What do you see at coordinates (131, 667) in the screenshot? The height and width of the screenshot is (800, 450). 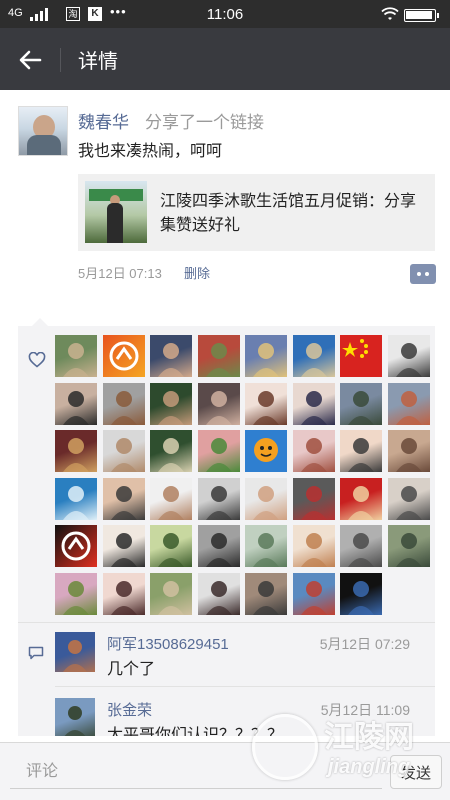 I see `comment-text: 几个了` at bounding box center [131, 667].